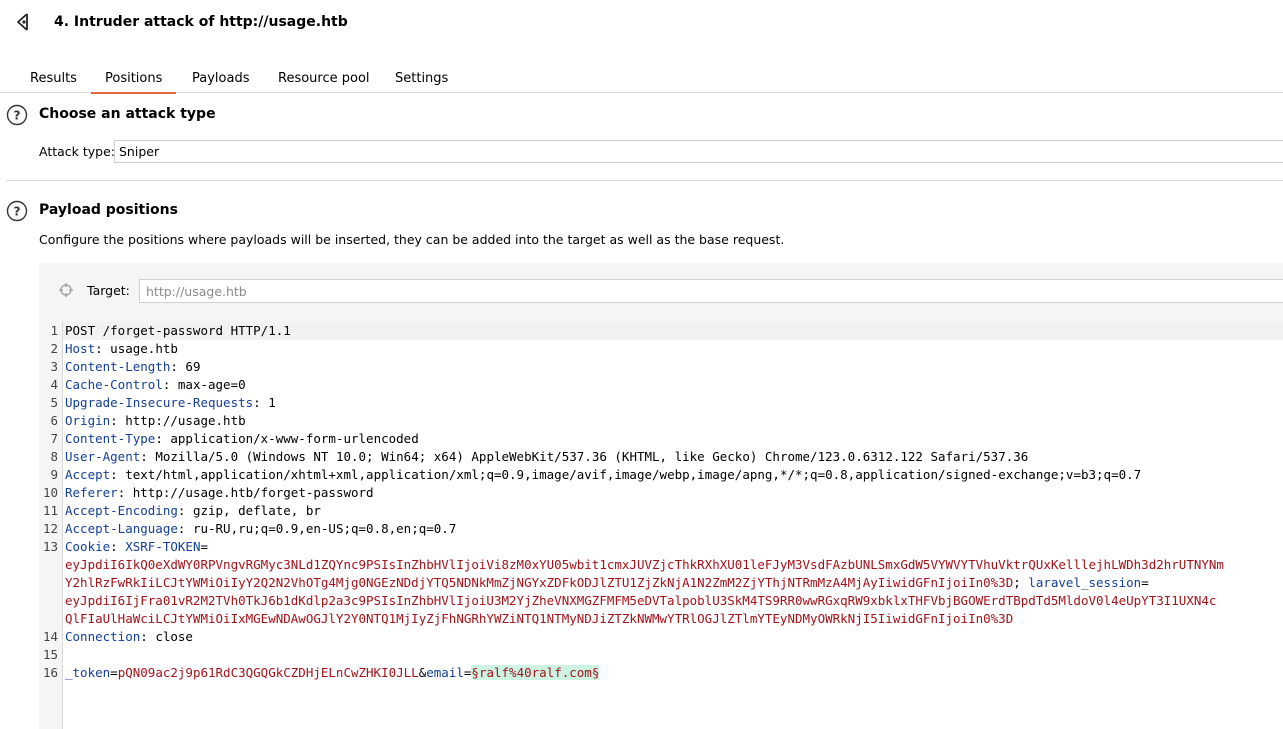 This screenshot has height=729, width=1283. I want to click on header-value: usage.htb, so click(144, 348).